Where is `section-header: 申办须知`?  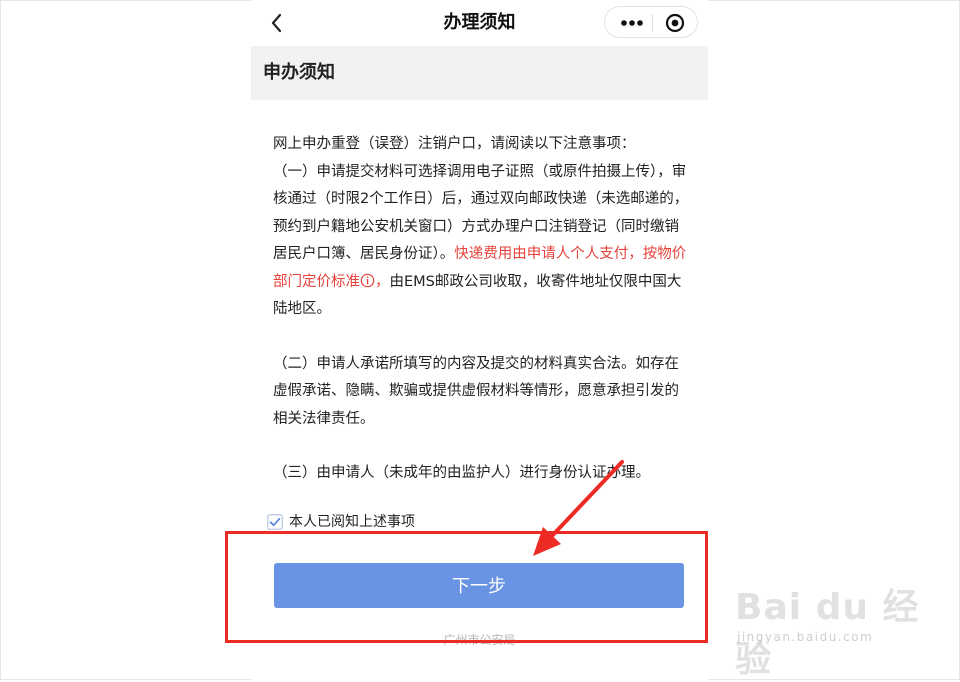 section-header: 申办须知 is located at coordinates (479, 73).